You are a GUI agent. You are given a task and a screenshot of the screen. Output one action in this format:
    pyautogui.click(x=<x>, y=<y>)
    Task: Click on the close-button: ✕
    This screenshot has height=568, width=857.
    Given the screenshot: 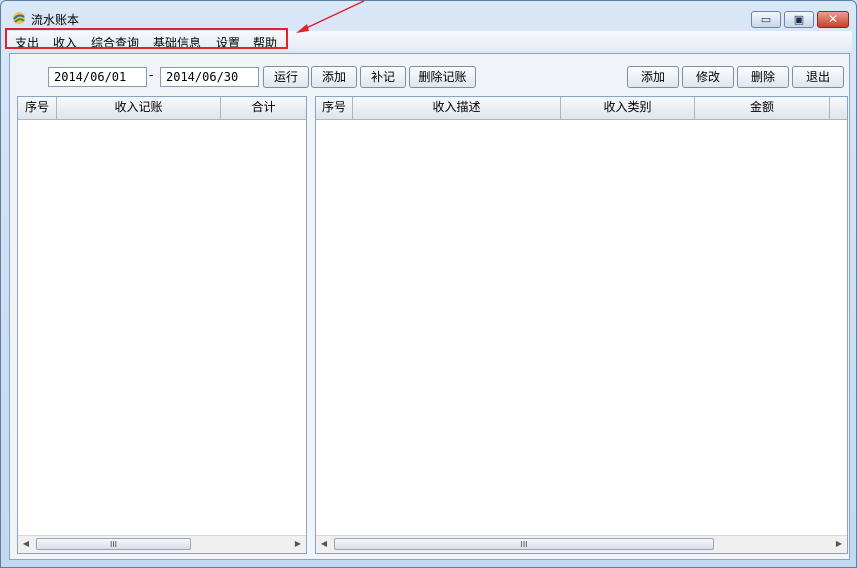 What is the action you would take?
    pyautogui.click(x=833, y=19)
    